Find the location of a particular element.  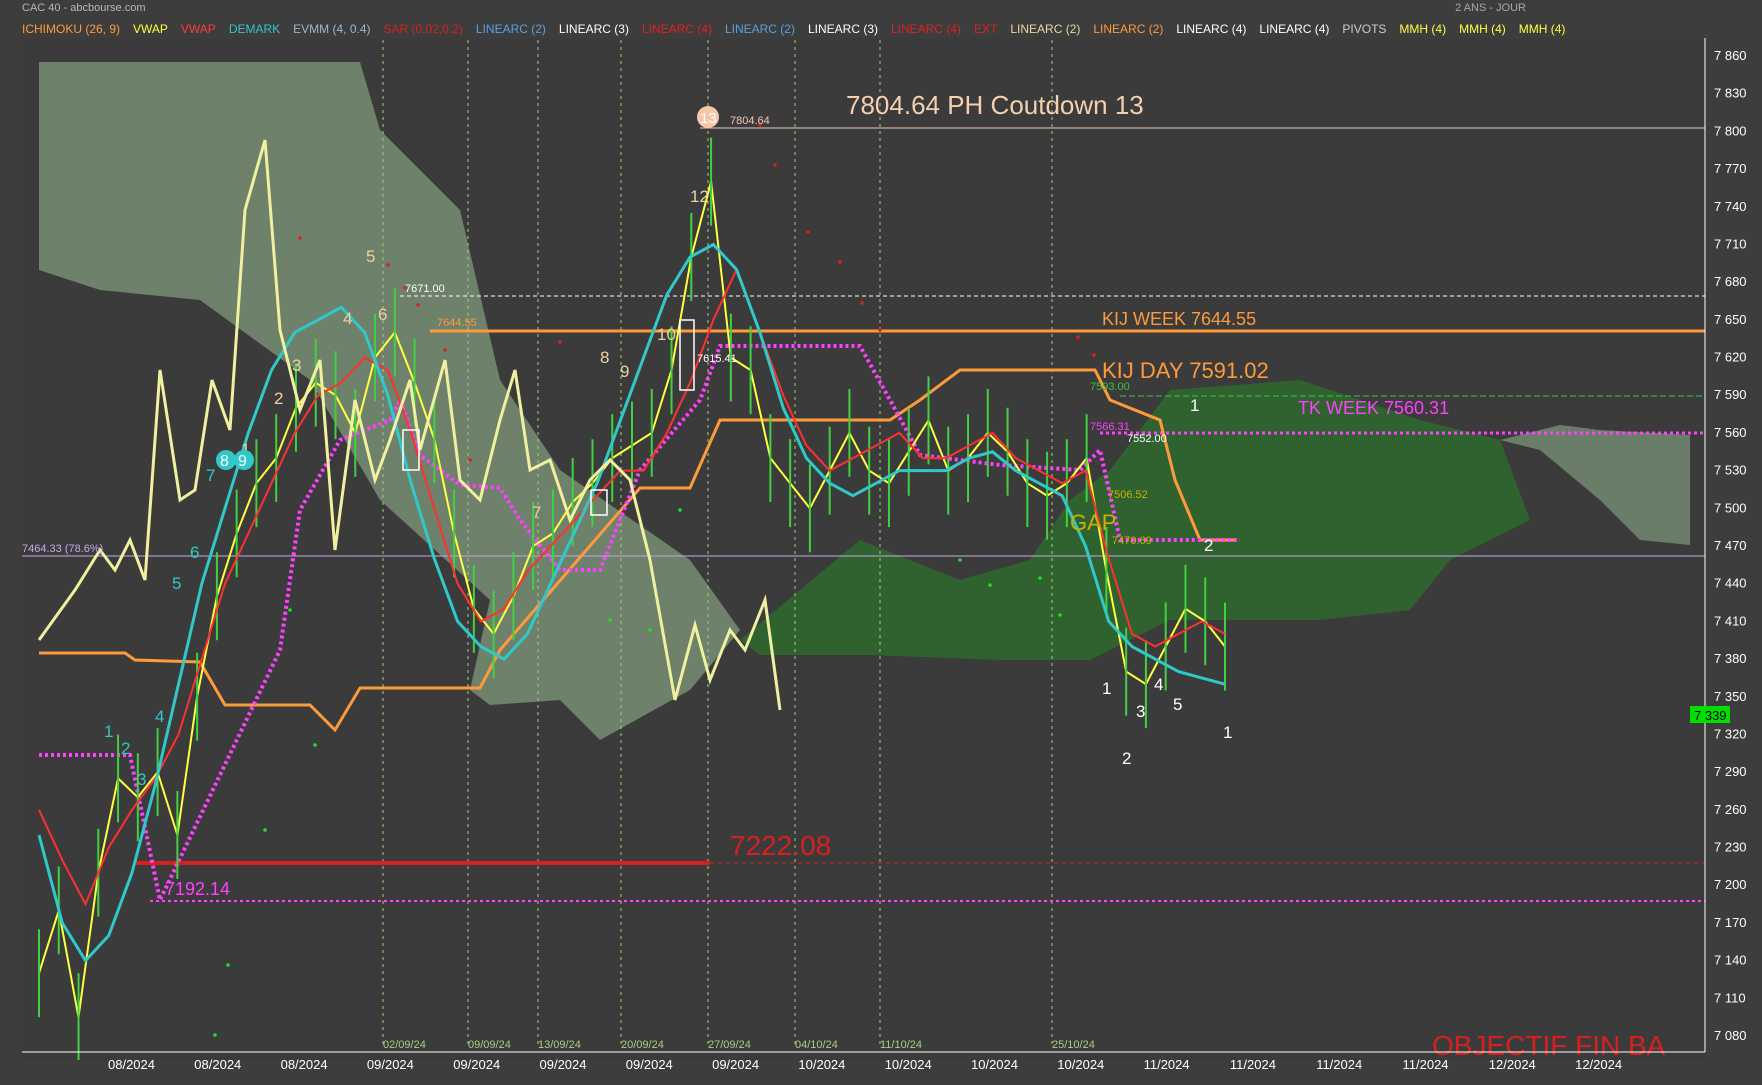

event-date-label: 13/09/24 is located at coordinates (559, 1045).